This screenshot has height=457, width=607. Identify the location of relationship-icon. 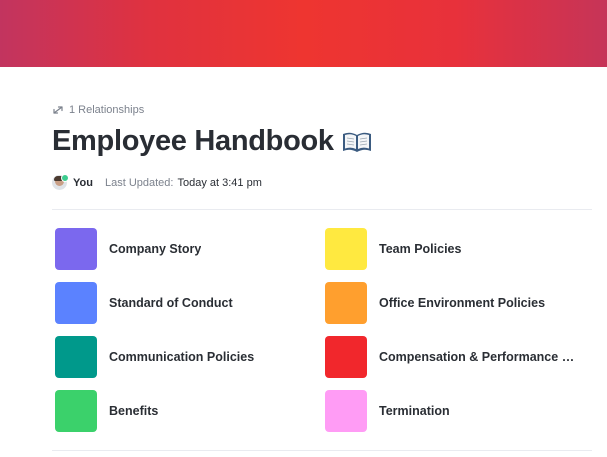
(58, 110).